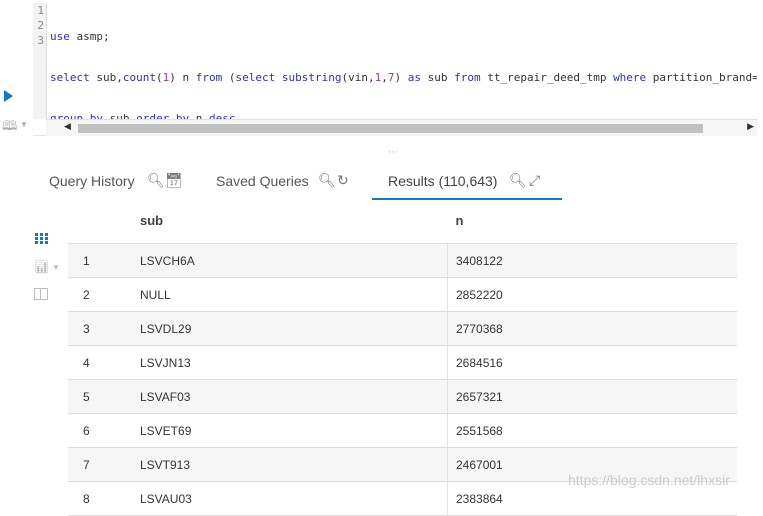  What do you see at coordinates (443, 181) in the screenshot?
I see `tab-label: Results (110,643)` at bounding box center [443, 181].